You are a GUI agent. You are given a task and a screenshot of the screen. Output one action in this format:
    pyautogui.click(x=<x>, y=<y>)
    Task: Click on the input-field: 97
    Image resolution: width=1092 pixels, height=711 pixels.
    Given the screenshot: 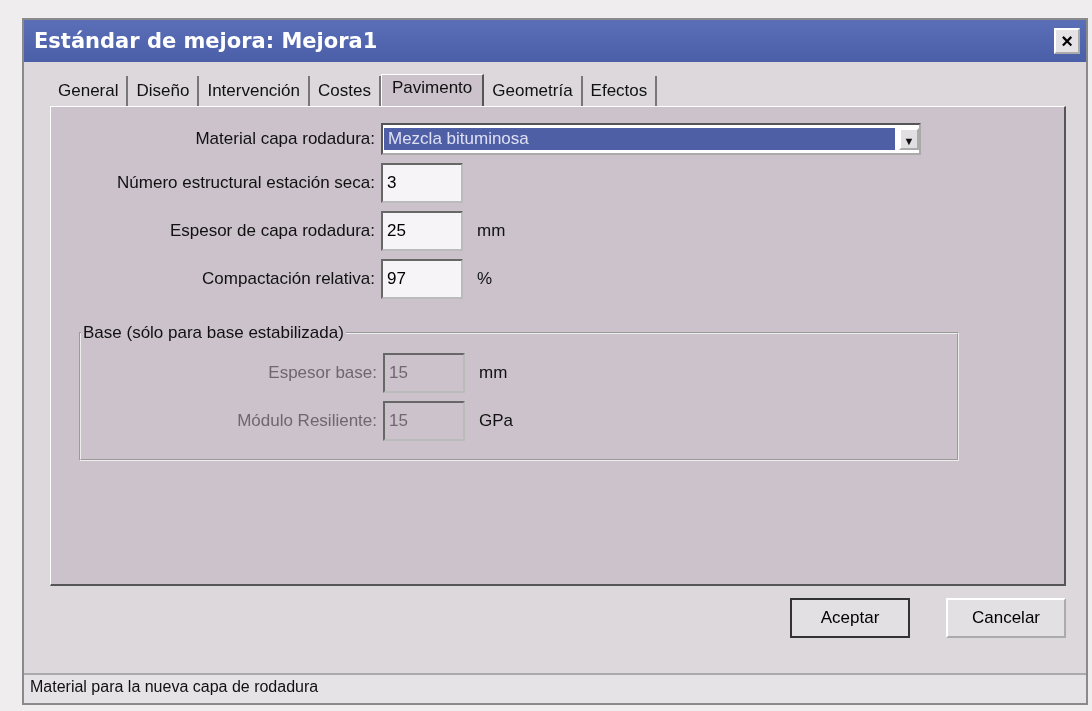 What is the action you would take?
    pyautogui.click(x=422, y=279)
    